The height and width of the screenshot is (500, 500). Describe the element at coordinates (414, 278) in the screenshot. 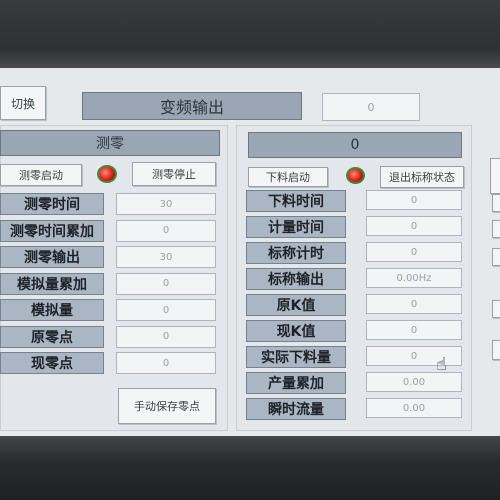

I see `feed-row-value: 0.00Hz` at that location.